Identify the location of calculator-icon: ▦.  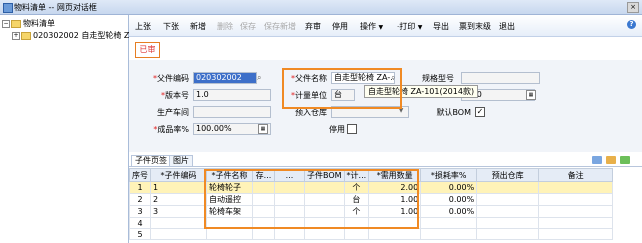
(263, 129).